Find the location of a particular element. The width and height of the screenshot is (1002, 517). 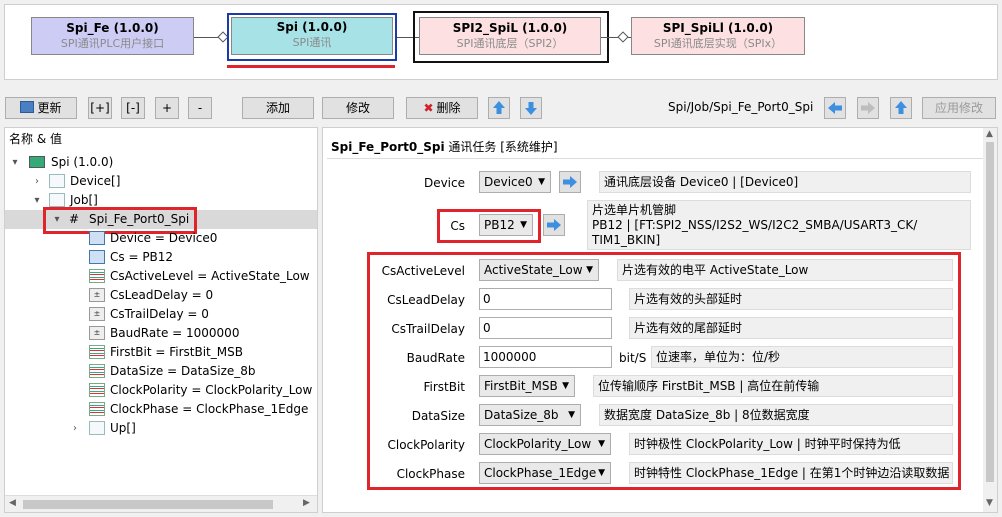

parent-button is located at coordinates (901, 108).